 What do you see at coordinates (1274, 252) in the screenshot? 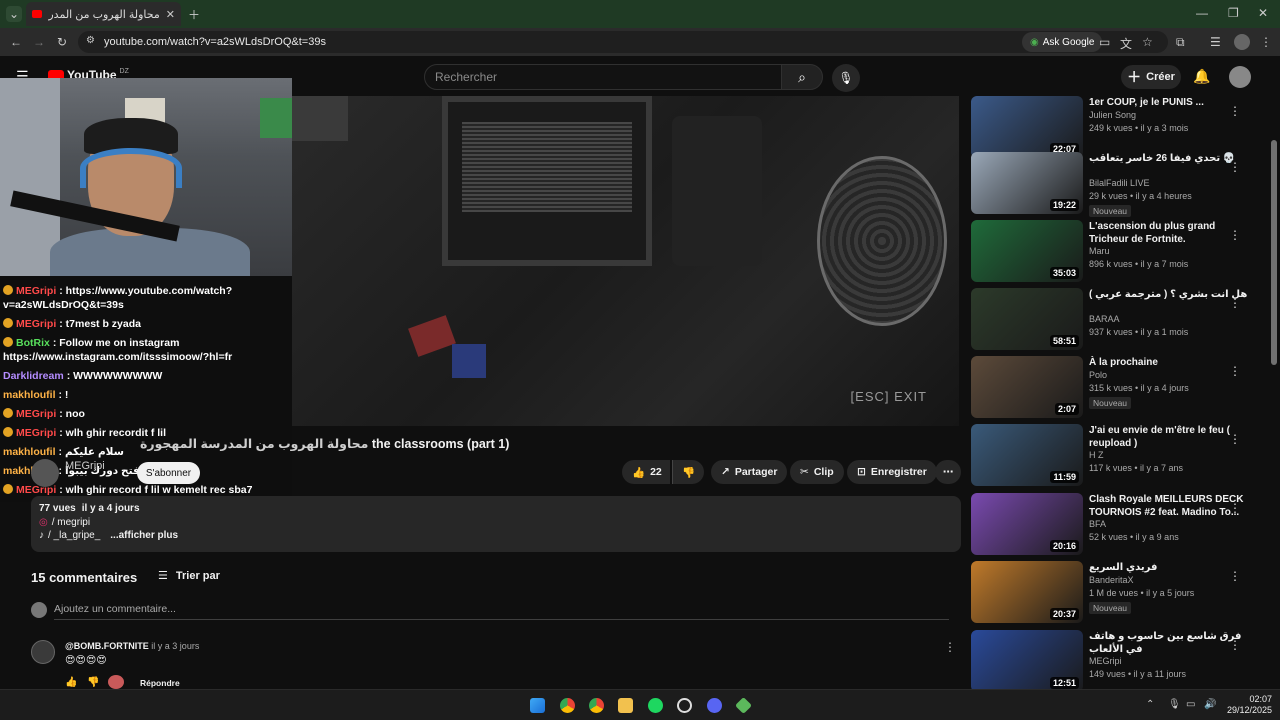
I see `page-scrollbar` at bounding box center [1274, 252].